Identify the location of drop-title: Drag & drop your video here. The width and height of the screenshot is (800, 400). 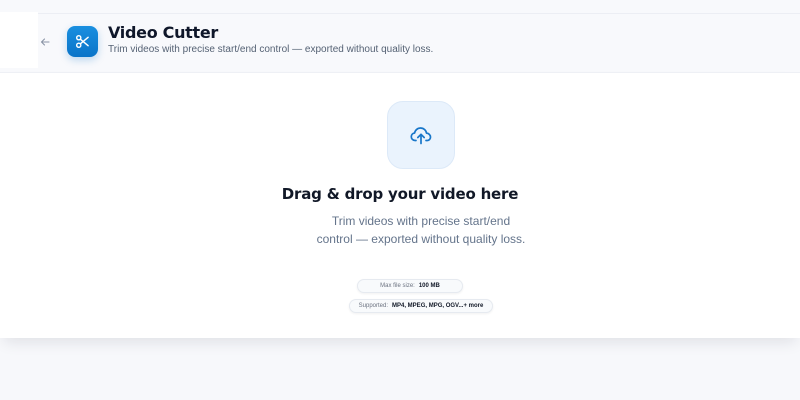
(400, 194).